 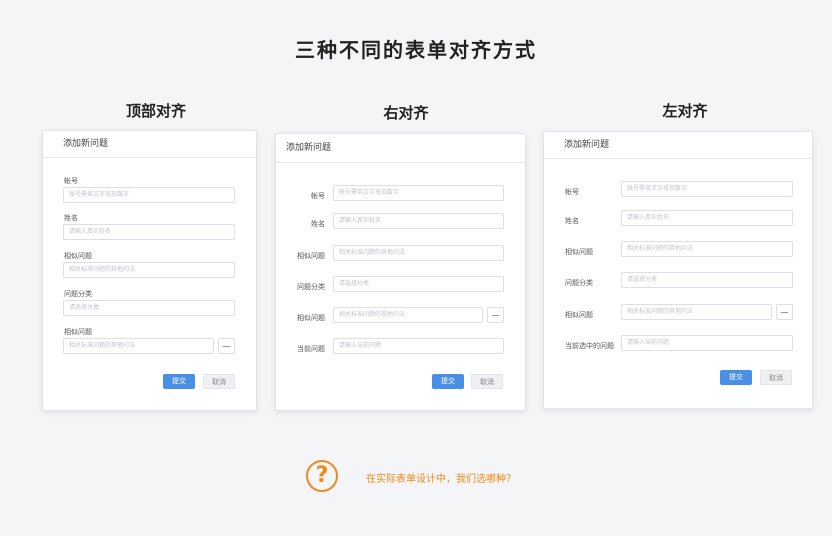 I want to click on field-label-current-selected: 当前选中的问题, so click(x=589, y=346).